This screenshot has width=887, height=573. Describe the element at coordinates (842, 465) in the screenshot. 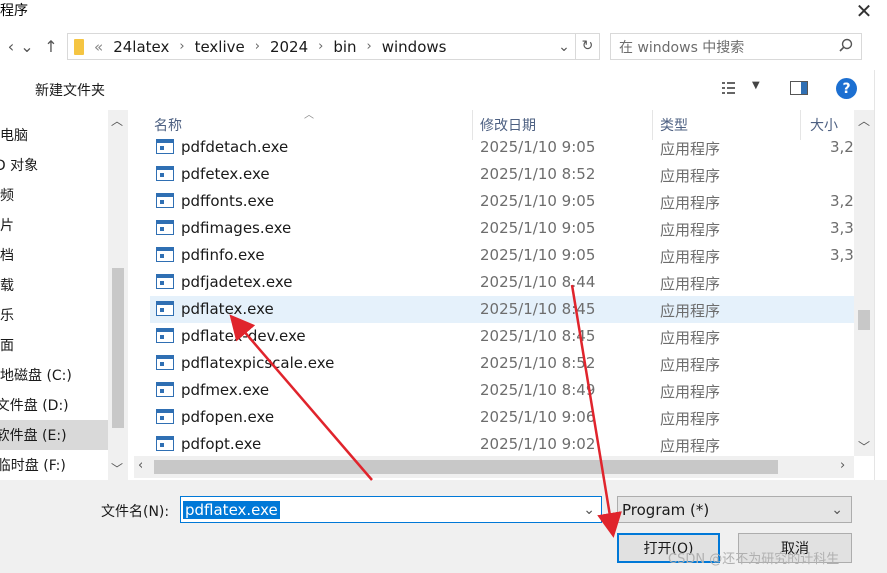

I see `scroll-right-icon: ›` at that location.